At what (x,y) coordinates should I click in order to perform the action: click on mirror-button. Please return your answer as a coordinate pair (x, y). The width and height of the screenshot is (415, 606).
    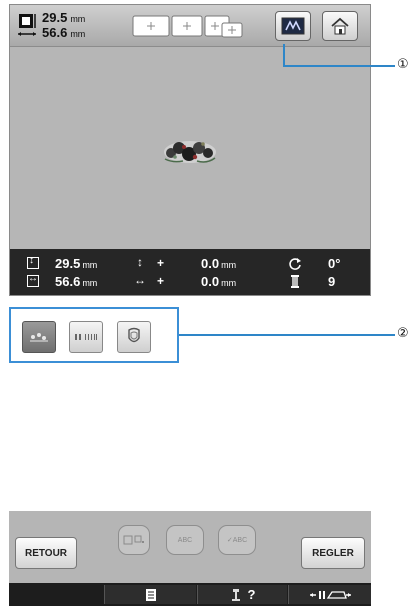
    Looking at the image, I should click on (134, 540).